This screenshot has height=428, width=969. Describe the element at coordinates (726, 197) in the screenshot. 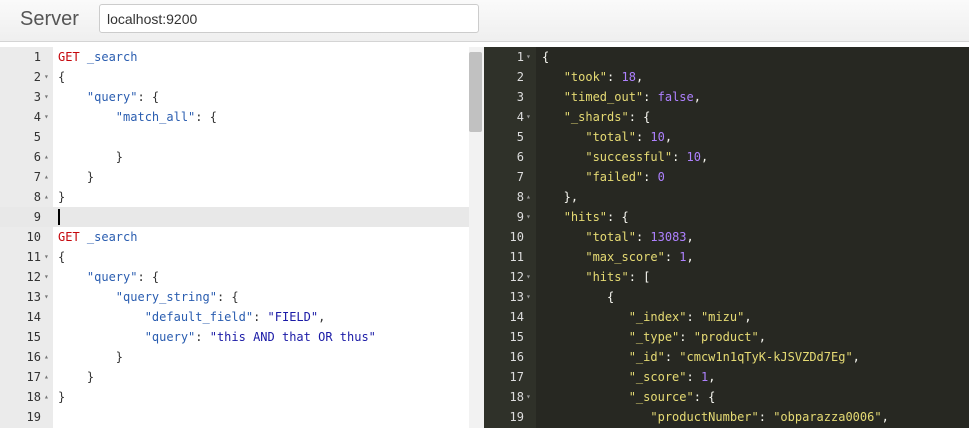

I see `response-line: 8 ▴ },` at that location.